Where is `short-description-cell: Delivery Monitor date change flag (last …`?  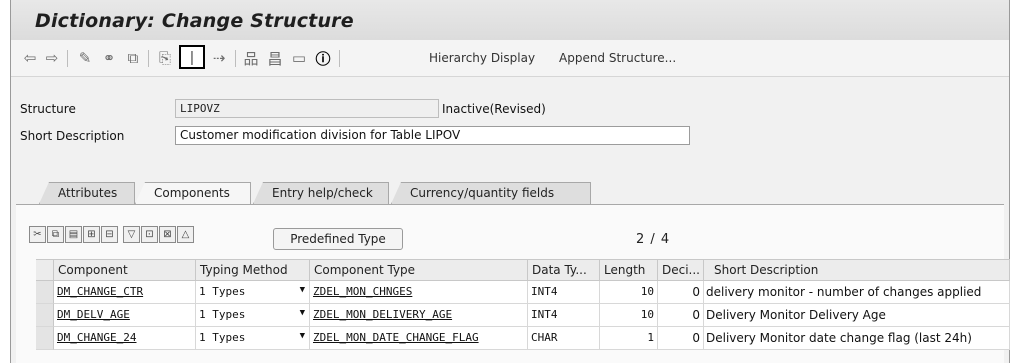 short-description-cell: Delivery Monitor date change flag (last … is located at coordinates (857, 338).